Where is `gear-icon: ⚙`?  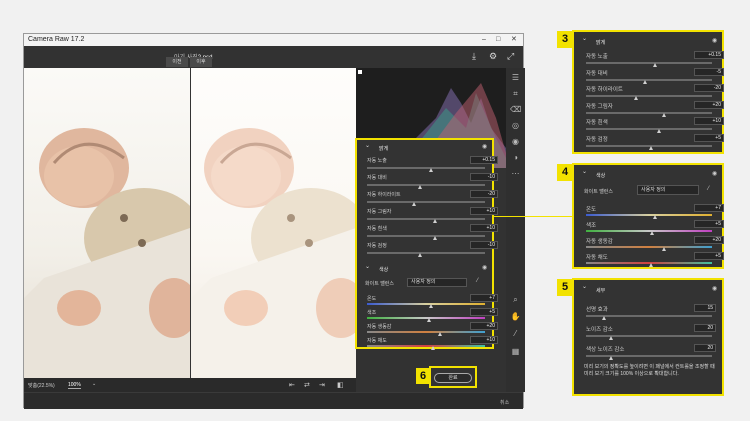 gear-icon: ⚙ is located at coordinates (493, 56).